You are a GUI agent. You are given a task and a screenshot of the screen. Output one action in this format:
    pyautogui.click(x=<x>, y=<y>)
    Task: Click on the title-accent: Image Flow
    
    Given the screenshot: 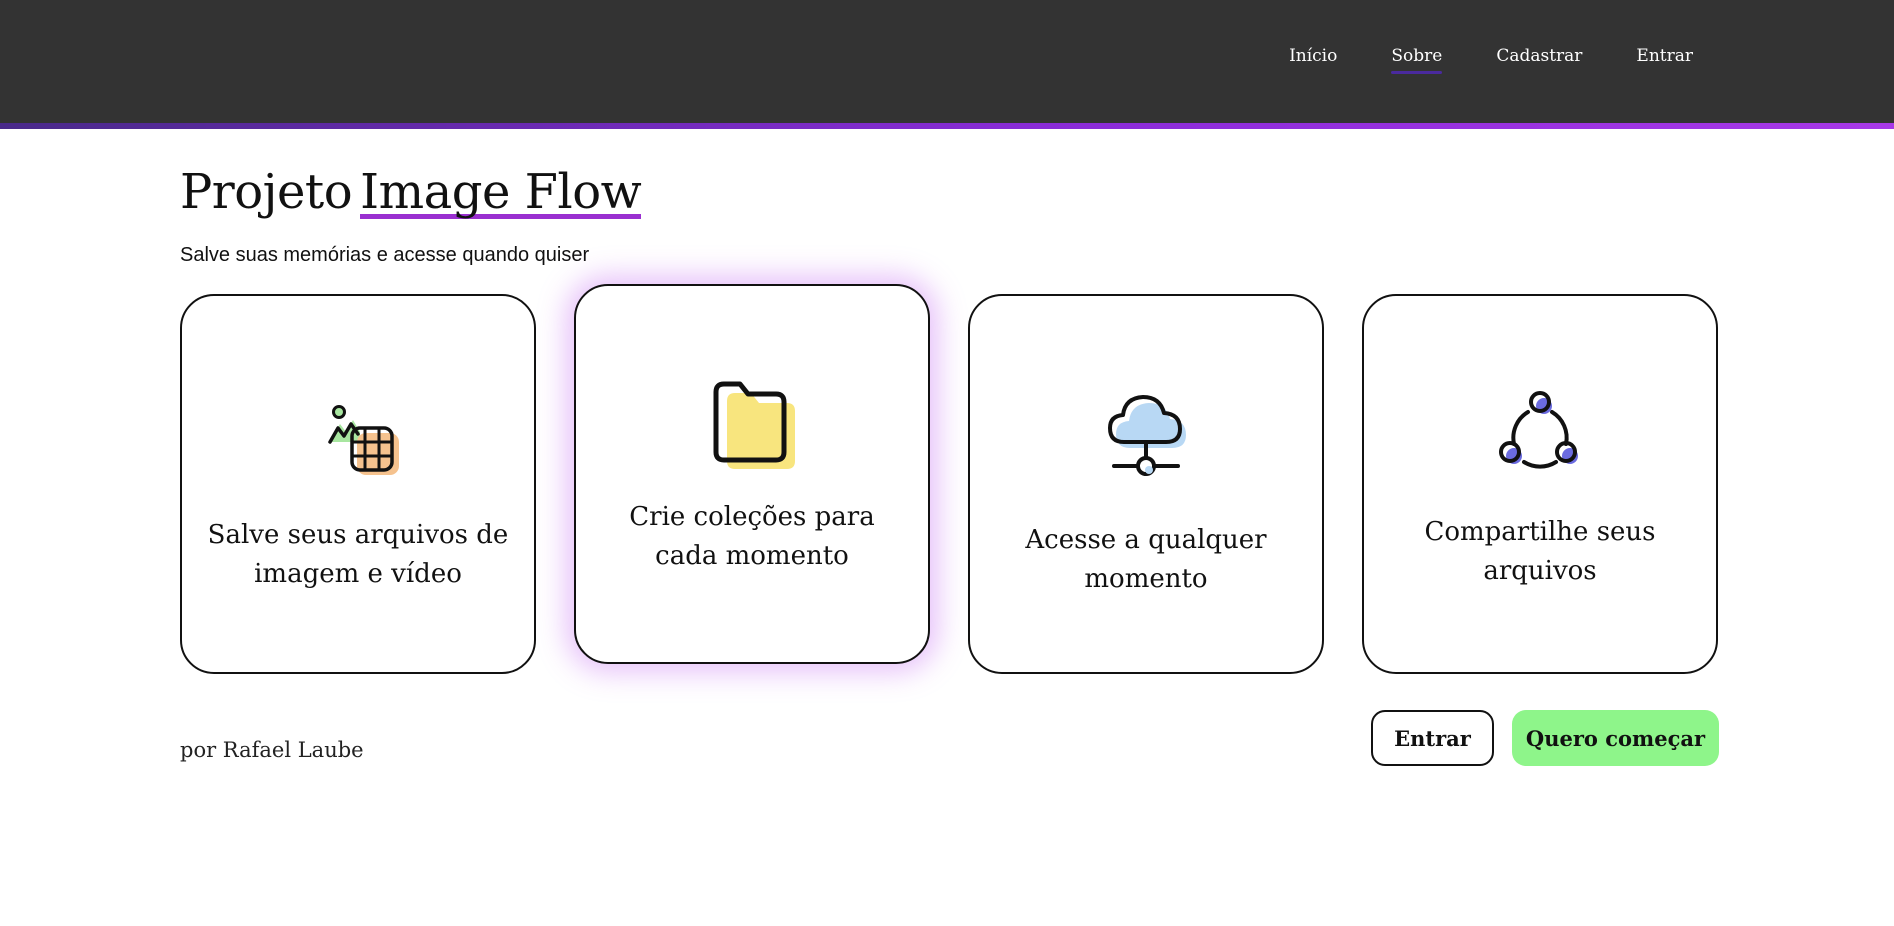 What is the action you would take?
    pyautogui.click(x=501, y=192)
    